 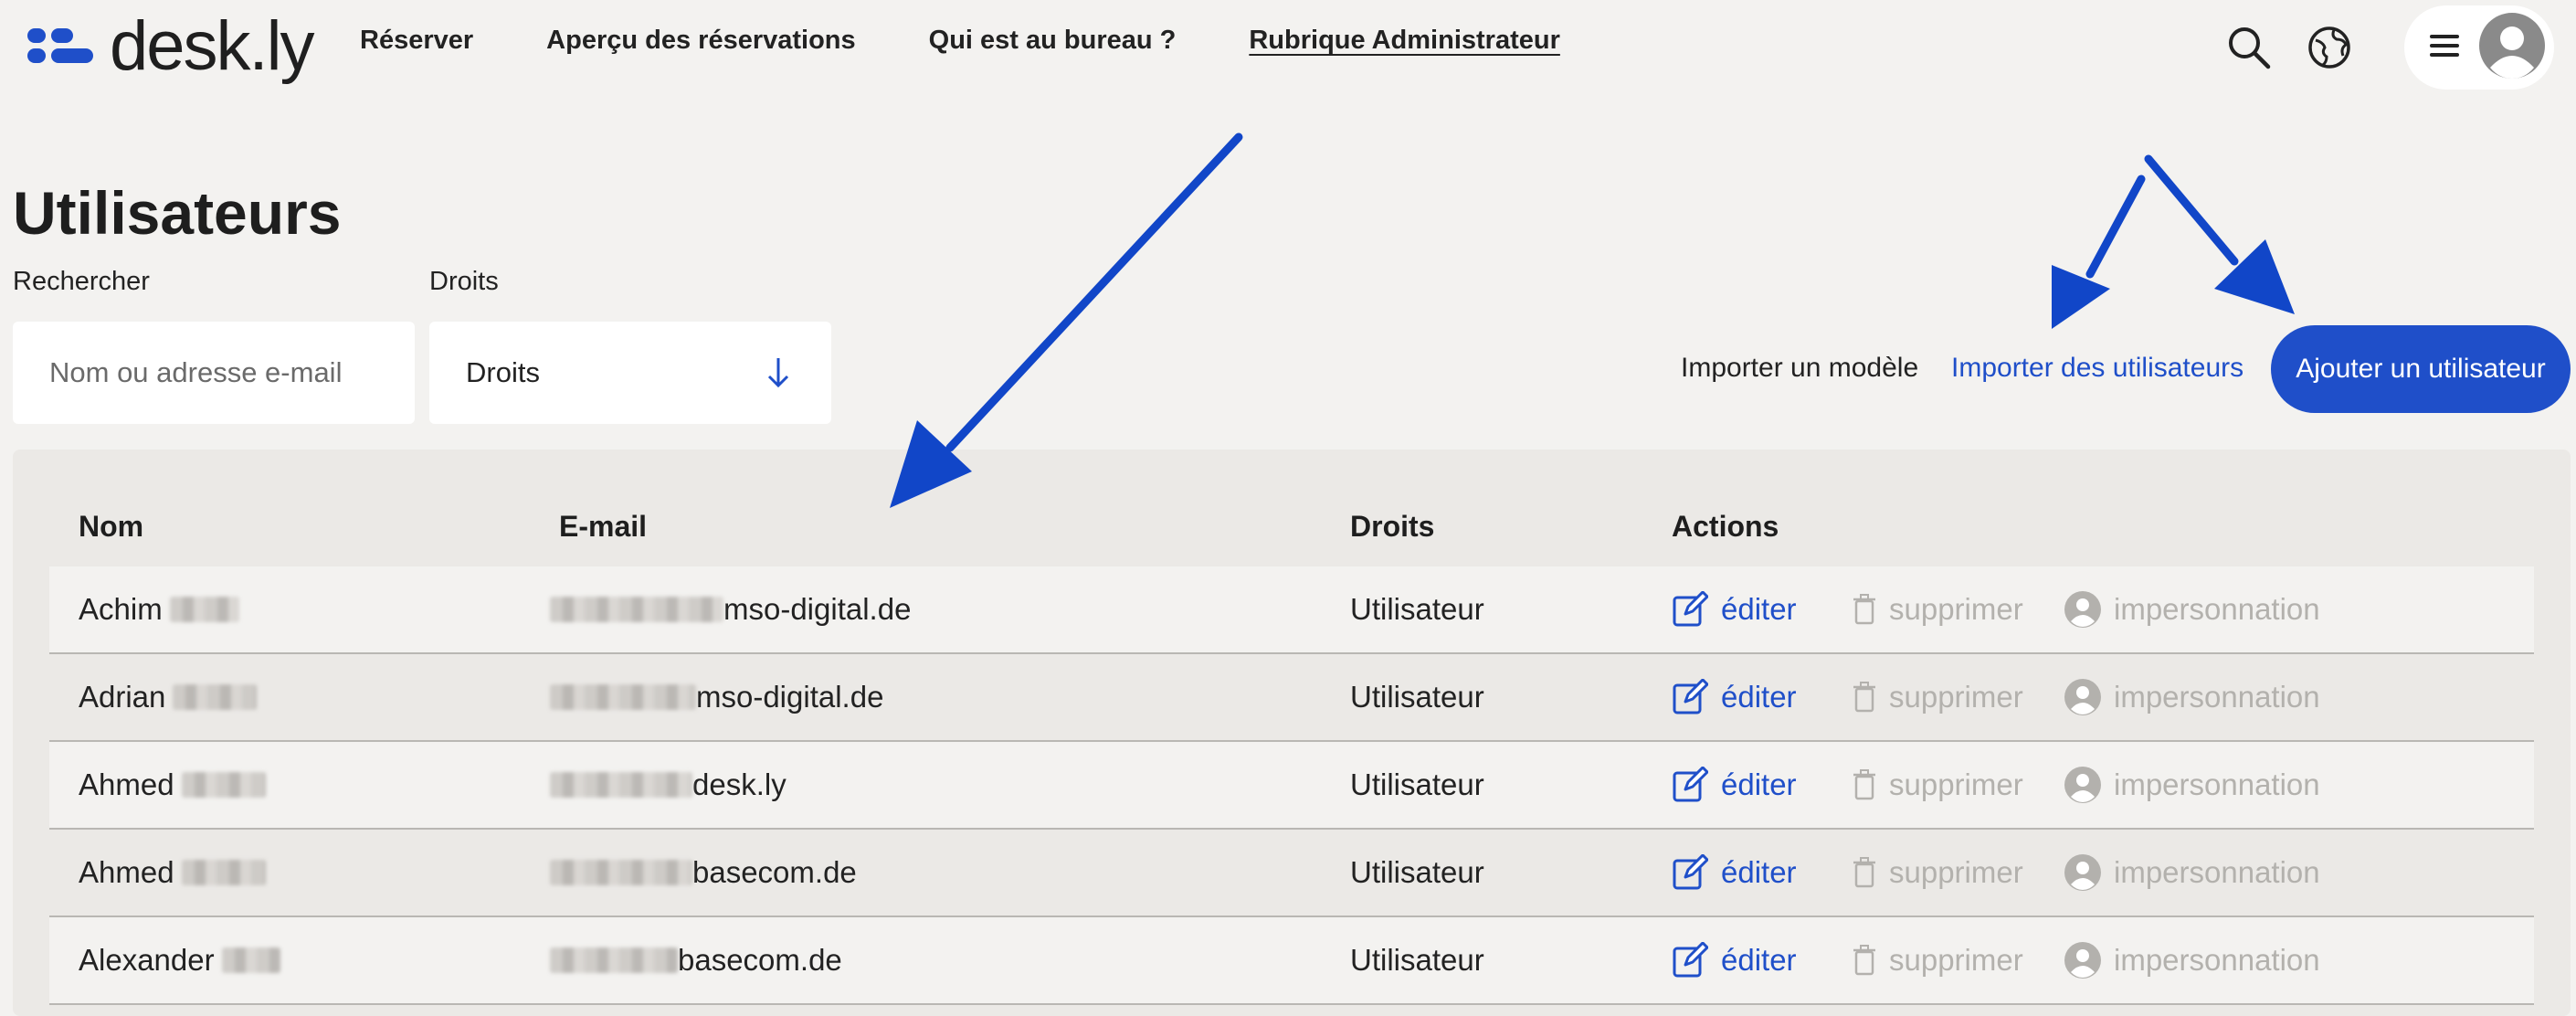 What do you see at coordinates (214, 373) in the screenshot?
I see `search-input: Nom ou adresse e-mail` at bounding box center [214, 373].